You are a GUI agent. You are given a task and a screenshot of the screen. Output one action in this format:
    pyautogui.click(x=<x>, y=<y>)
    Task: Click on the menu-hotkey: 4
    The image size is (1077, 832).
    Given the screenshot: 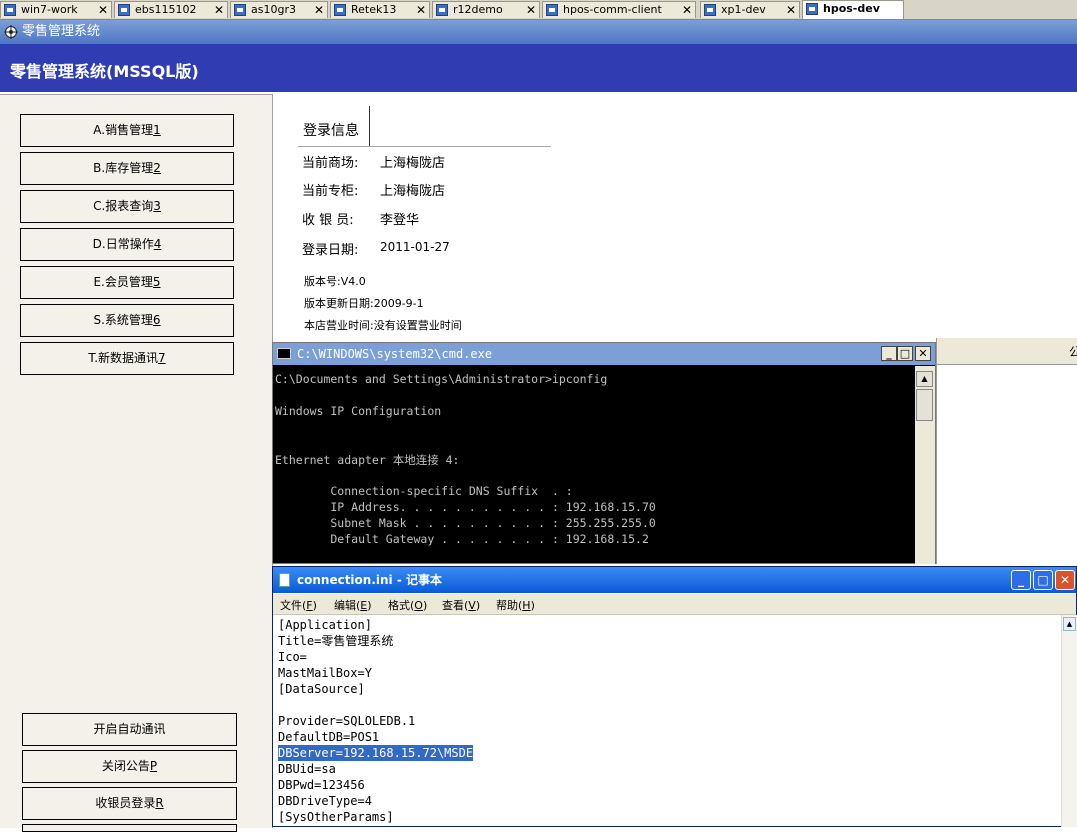 What is the action you would take?
    pyautogui.click(x=157, y=244)
    